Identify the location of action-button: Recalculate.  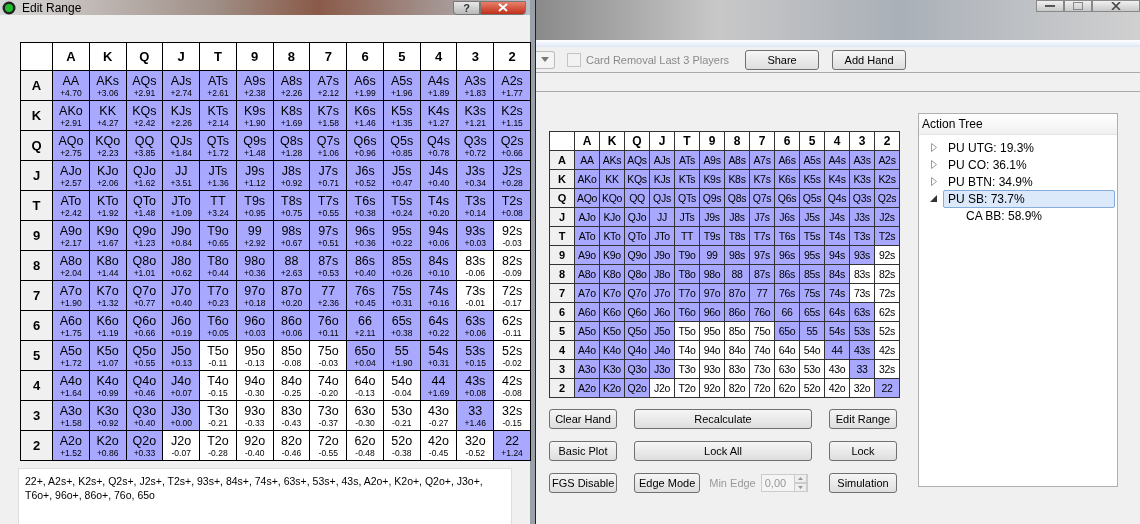
(723, 419).